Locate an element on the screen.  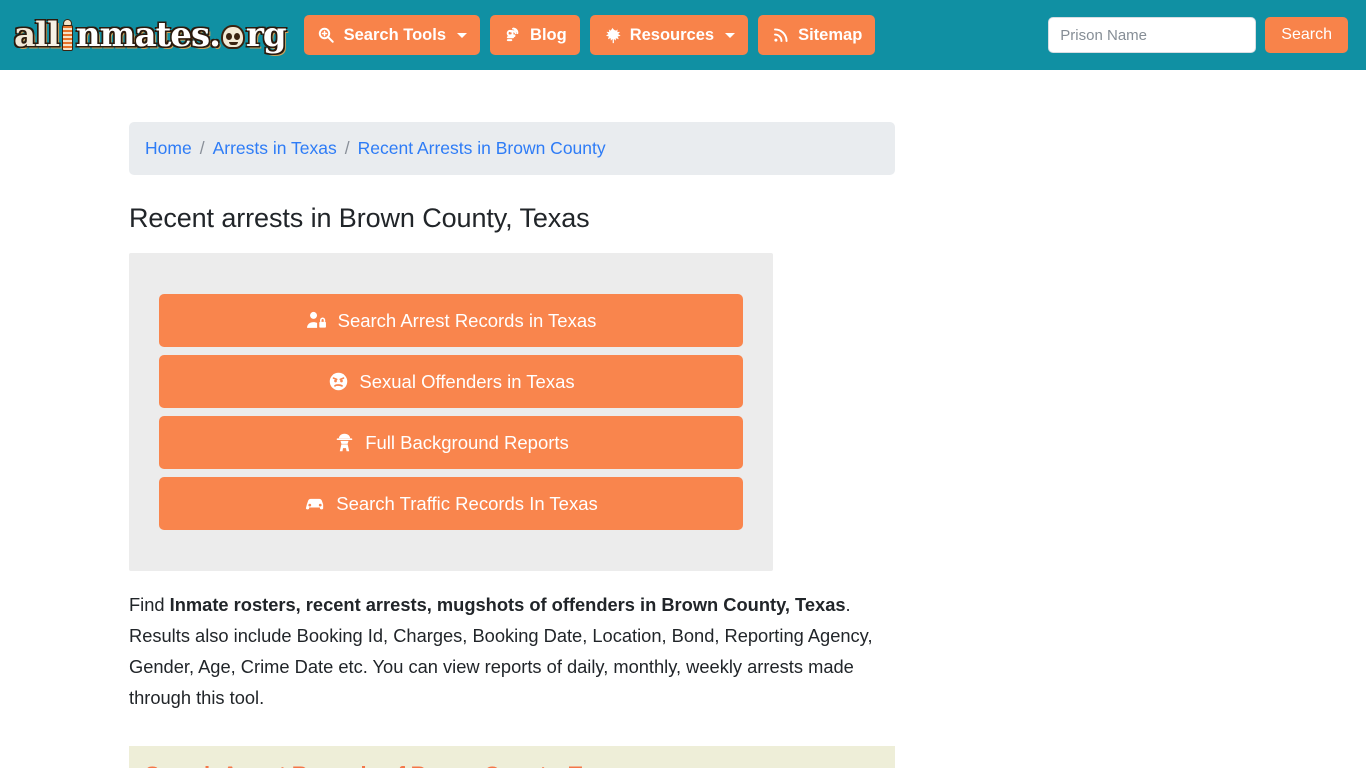
cta-button-label: Search Arrest Records in Texas is located at coordinates (467, 320).